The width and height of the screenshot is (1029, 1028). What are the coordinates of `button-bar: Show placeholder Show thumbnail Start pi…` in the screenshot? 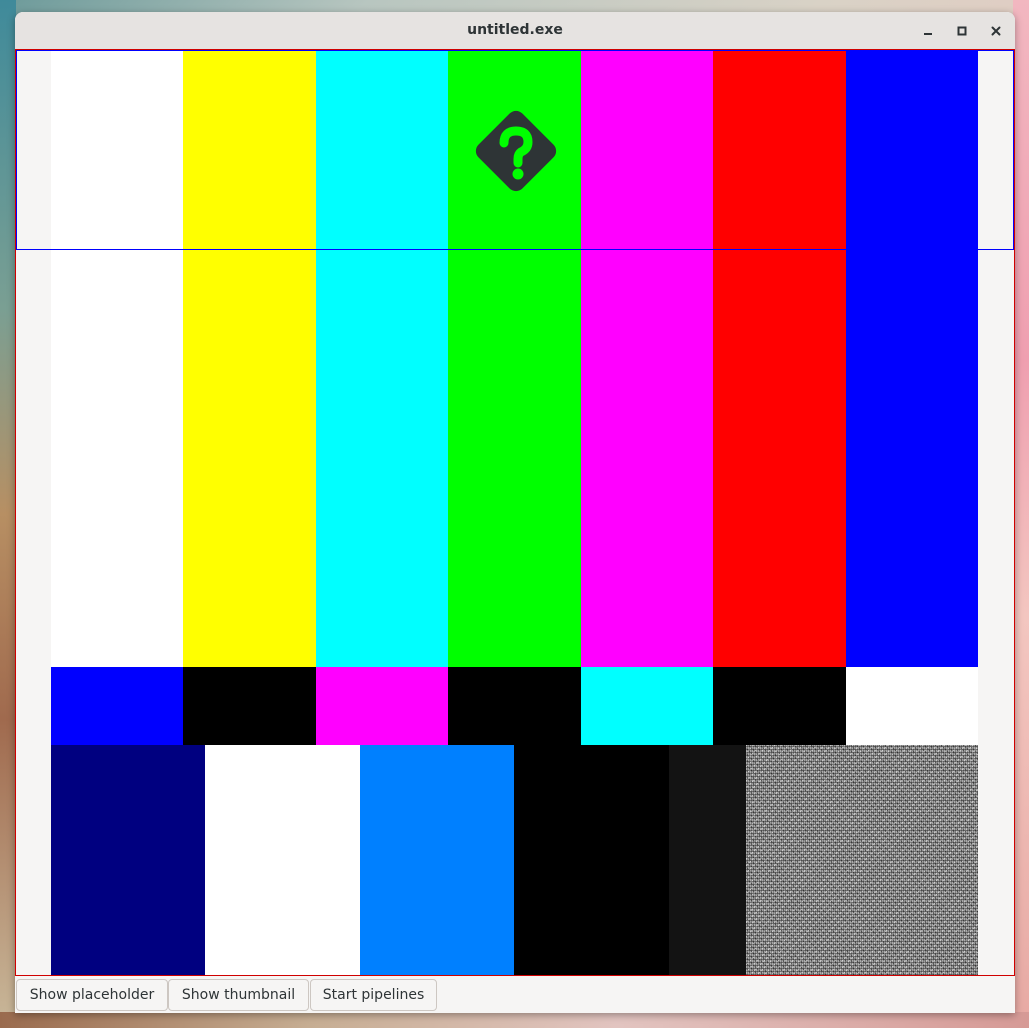 It's located at (515, 994).